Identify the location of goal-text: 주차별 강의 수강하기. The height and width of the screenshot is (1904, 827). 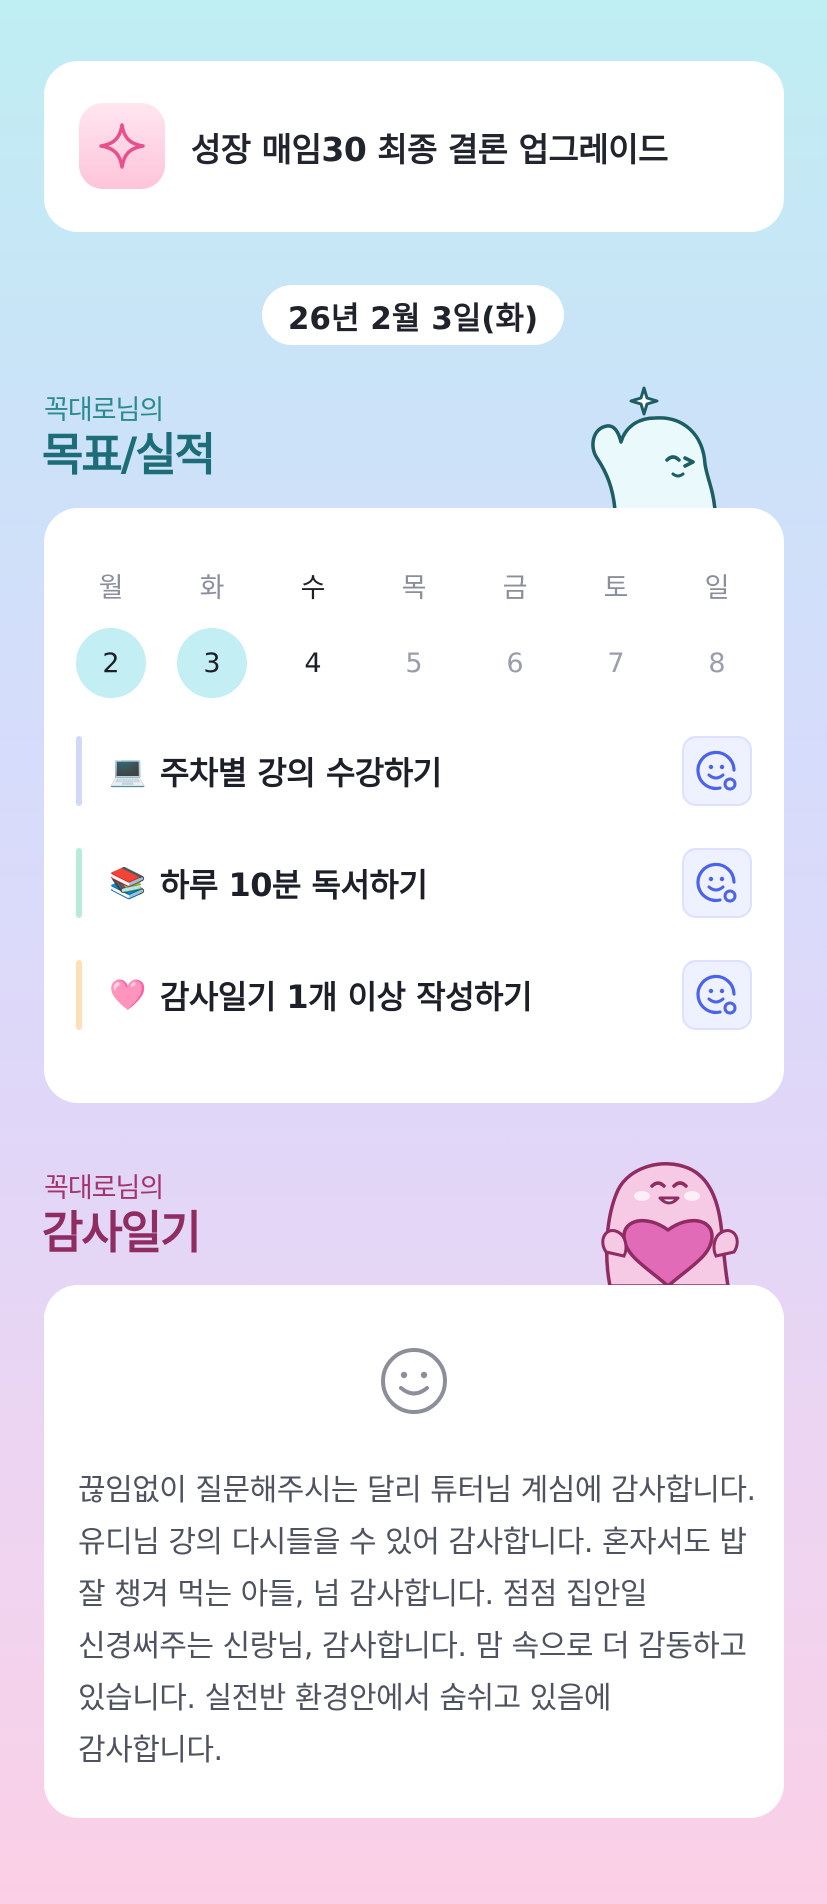
(301, 773).